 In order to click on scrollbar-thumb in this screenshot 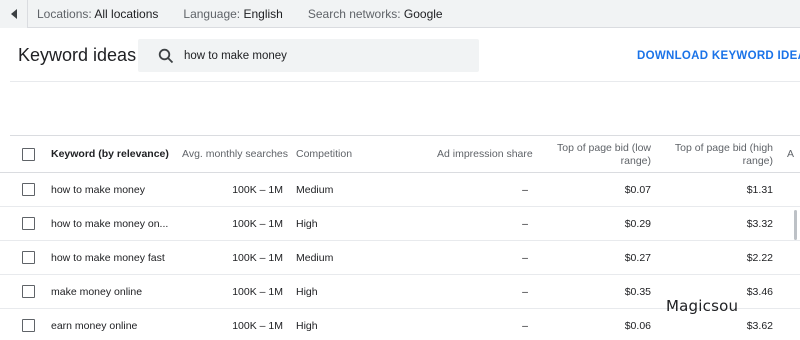, I will do `click(795, 225)`.